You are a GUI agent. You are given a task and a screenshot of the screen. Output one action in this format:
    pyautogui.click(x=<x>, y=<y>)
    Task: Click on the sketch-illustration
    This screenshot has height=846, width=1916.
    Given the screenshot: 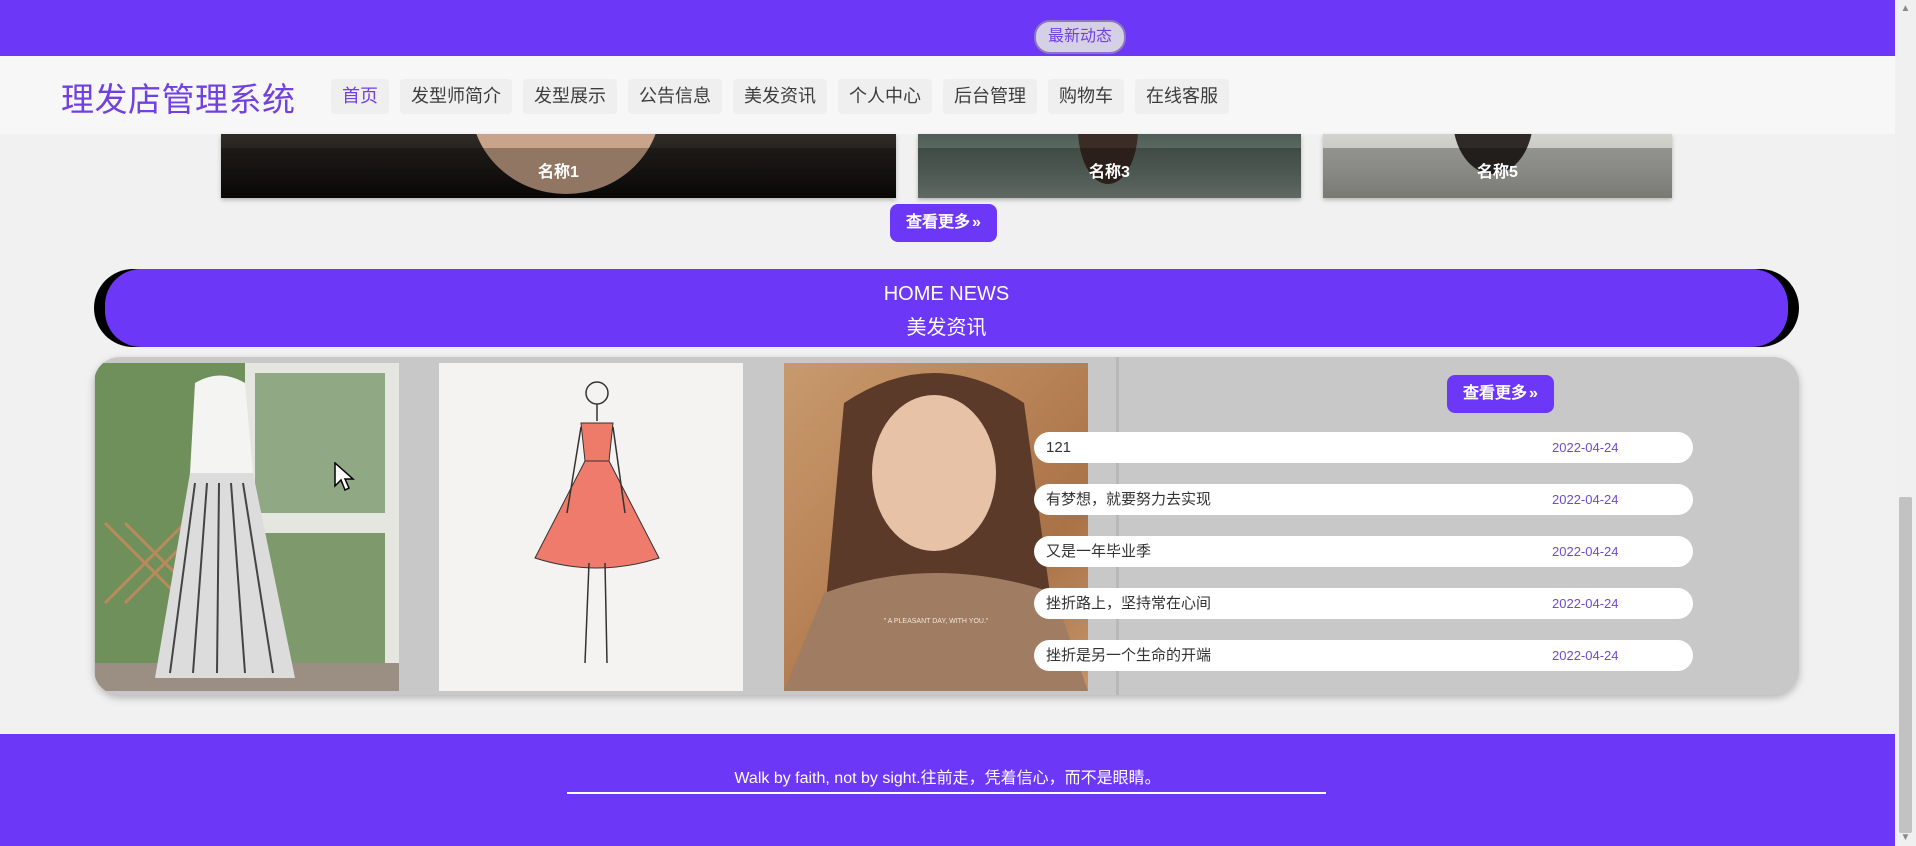 What is the action you would take?
    pyautogui.click(x=597, y=522)
    